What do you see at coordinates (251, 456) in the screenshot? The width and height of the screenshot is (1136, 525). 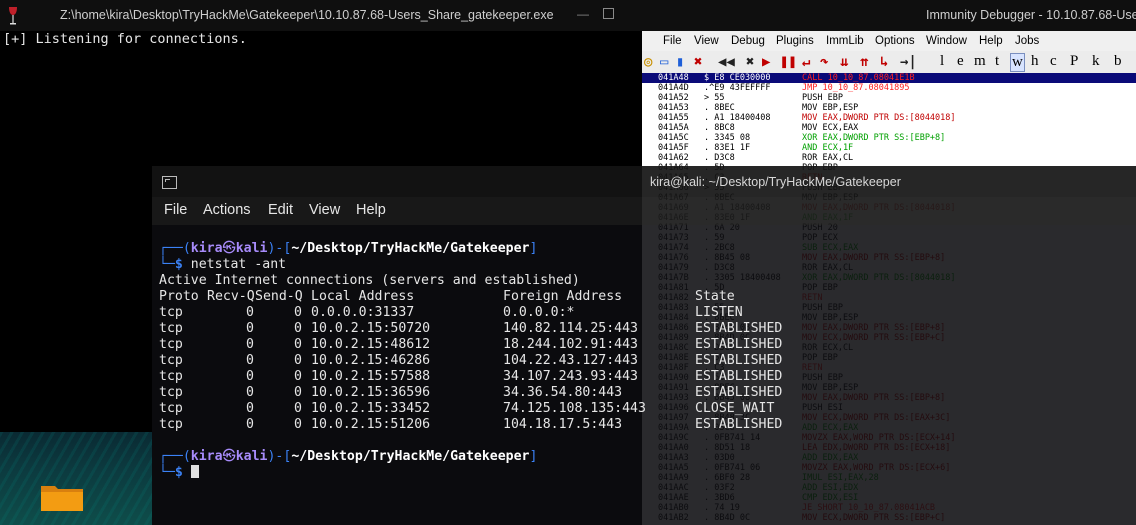 I see `prompt-host: kali` at bounding box center [251, 456].